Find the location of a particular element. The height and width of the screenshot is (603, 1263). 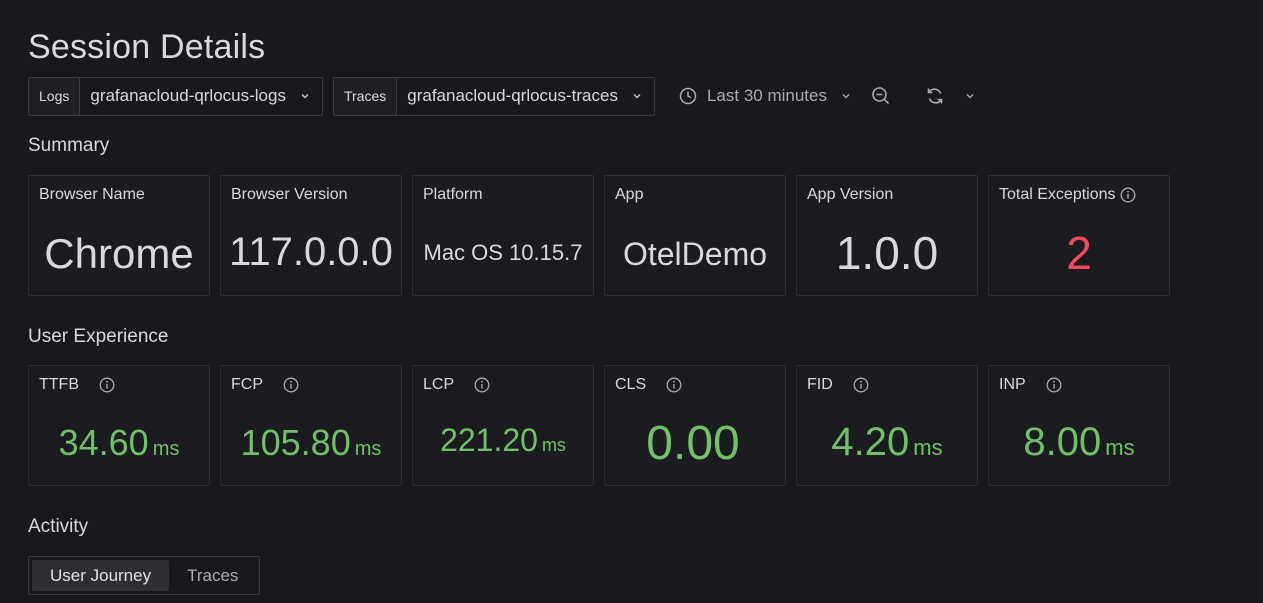

activity-heading: Activity is located at coordinates (58, 526).